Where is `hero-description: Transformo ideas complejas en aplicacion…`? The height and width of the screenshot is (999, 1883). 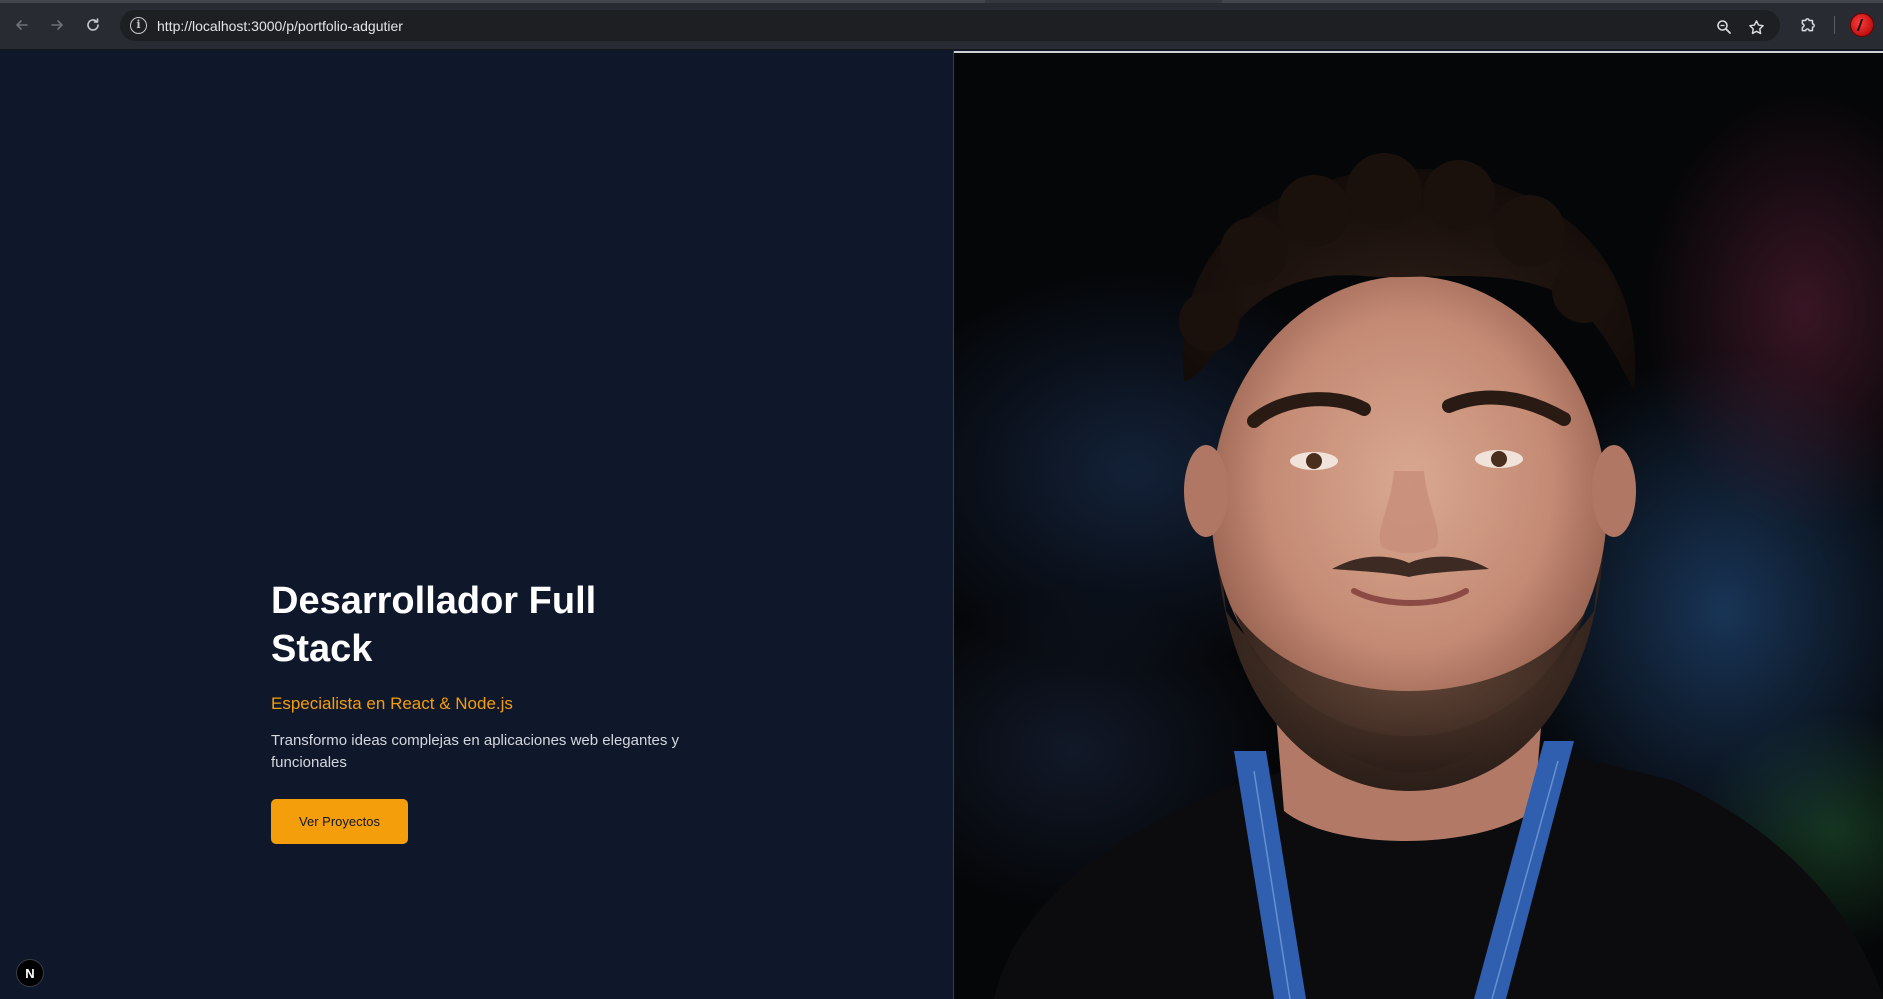
hero-description: Transformo ideas complejas en aplicacion… is located at coordinates (475, 751).